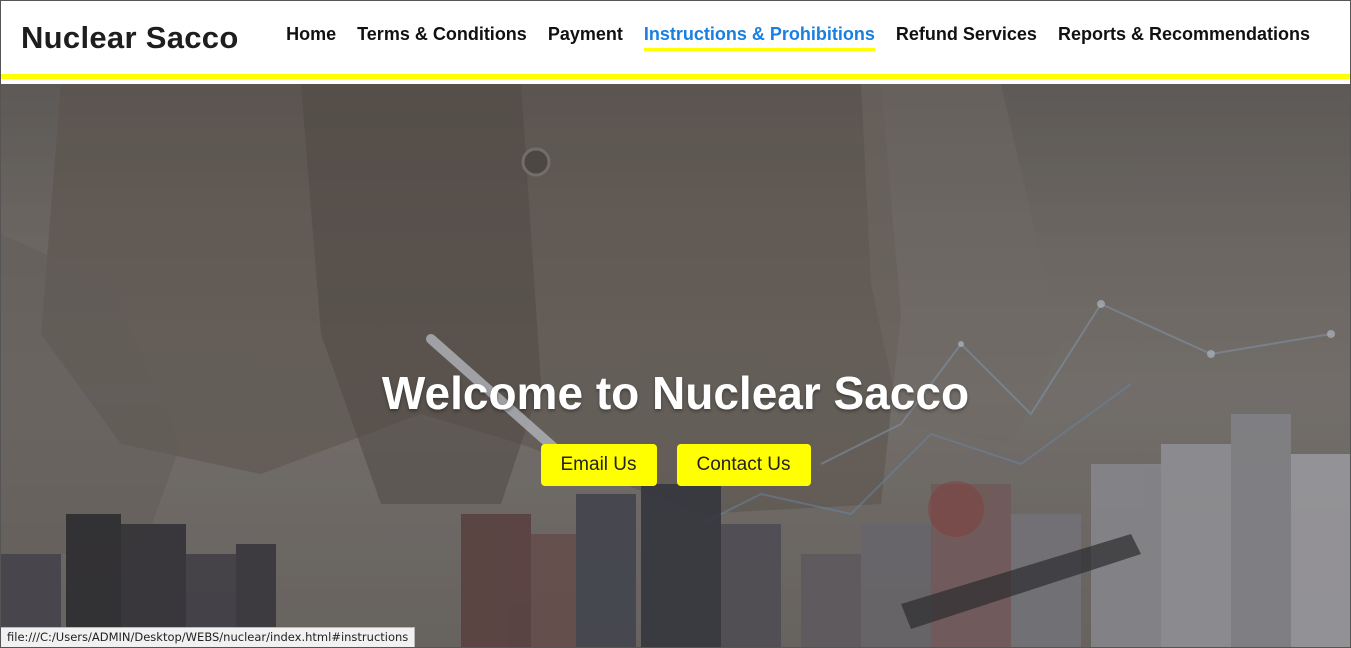 The image size is (1351, 648). I want to click on nav-reports-link: Reports & Recommendations, so click(1184, 37).